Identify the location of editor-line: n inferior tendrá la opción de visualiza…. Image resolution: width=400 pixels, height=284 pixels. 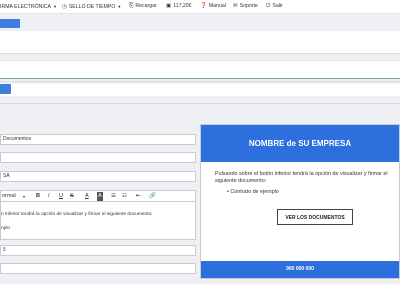
(77, 214).